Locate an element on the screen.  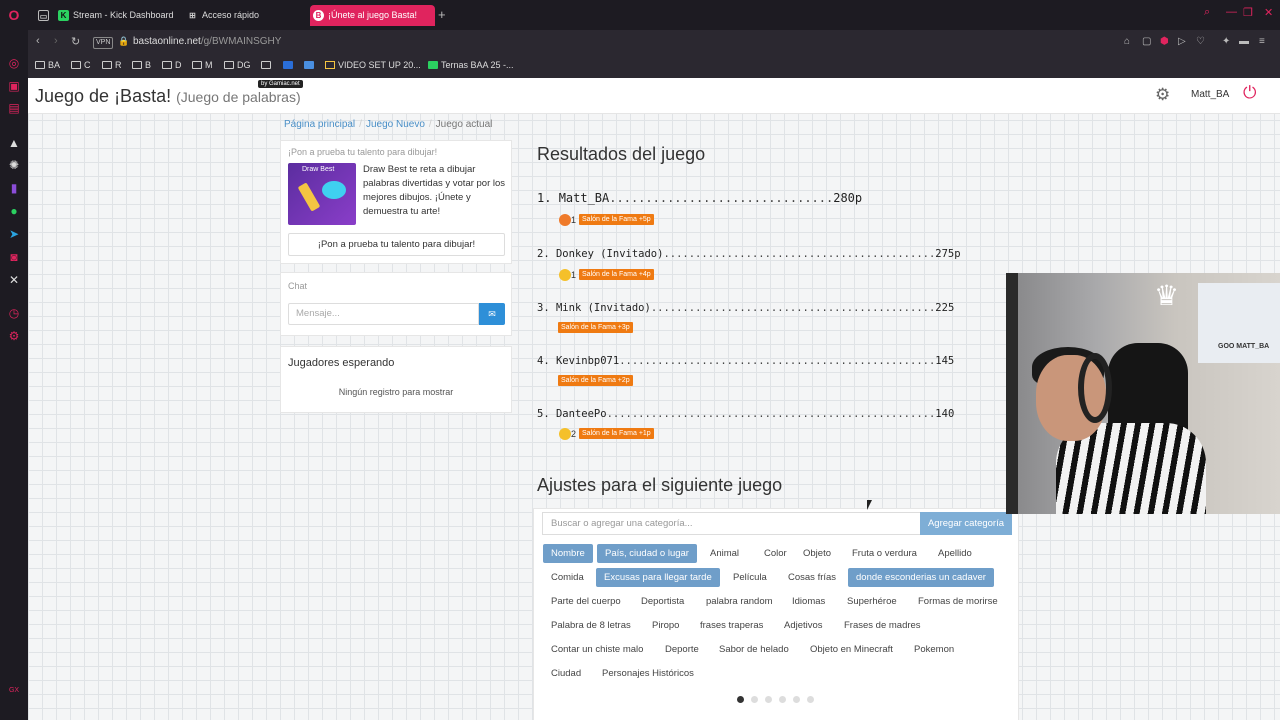
category-chip: Color is located at coordinates (775, 553).